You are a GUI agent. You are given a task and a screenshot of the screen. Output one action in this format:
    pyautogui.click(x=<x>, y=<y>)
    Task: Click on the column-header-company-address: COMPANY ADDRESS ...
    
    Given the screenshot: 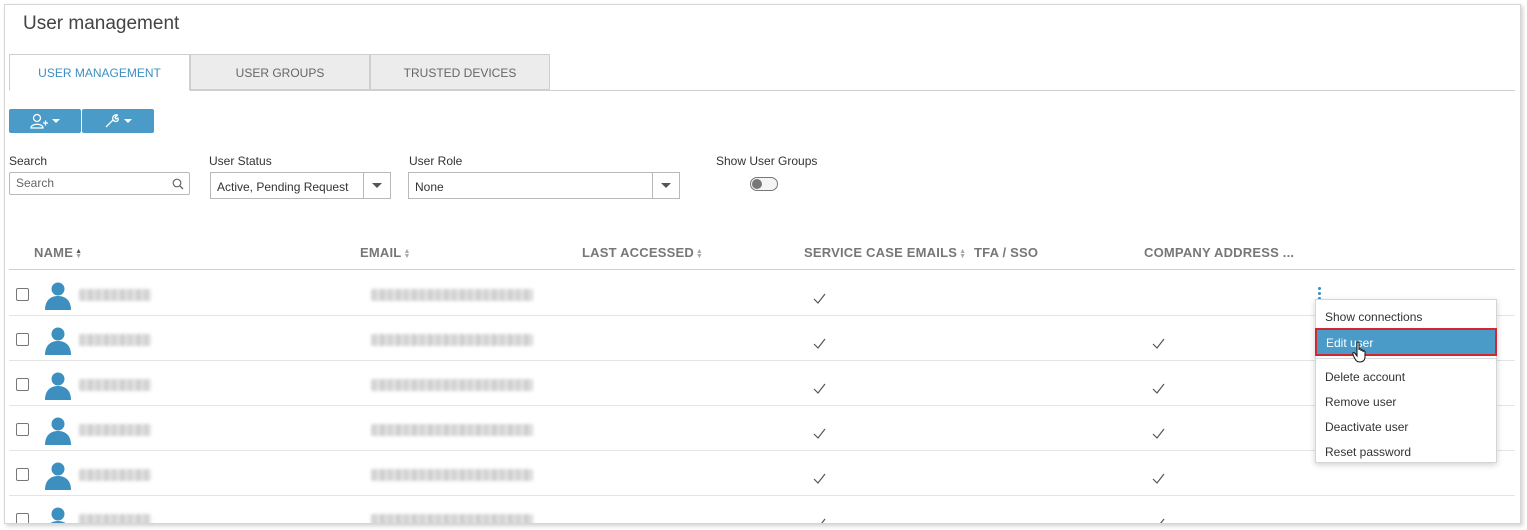 What is the action you would take?
    pyautogui.click(x=1219, y=252)
    